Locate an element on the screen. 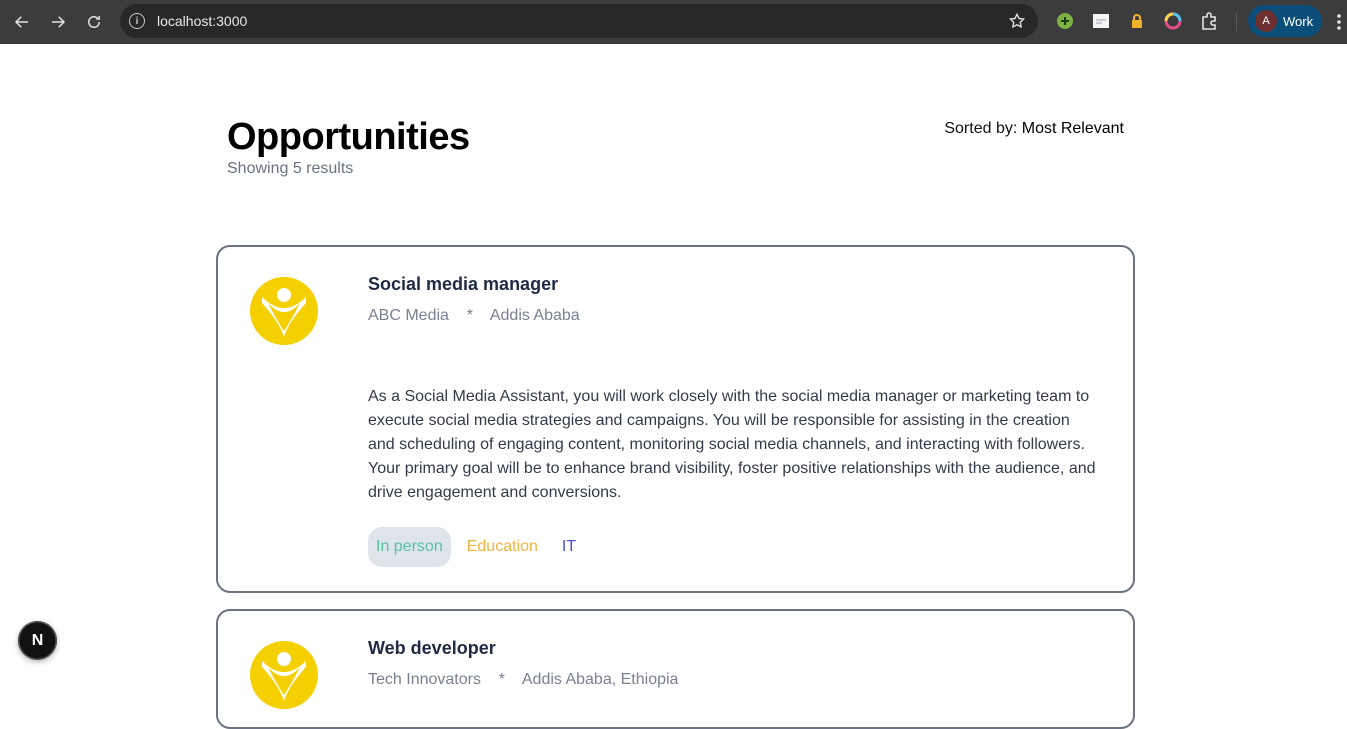  arrow-left-icon is located at coordinates (21, 22).